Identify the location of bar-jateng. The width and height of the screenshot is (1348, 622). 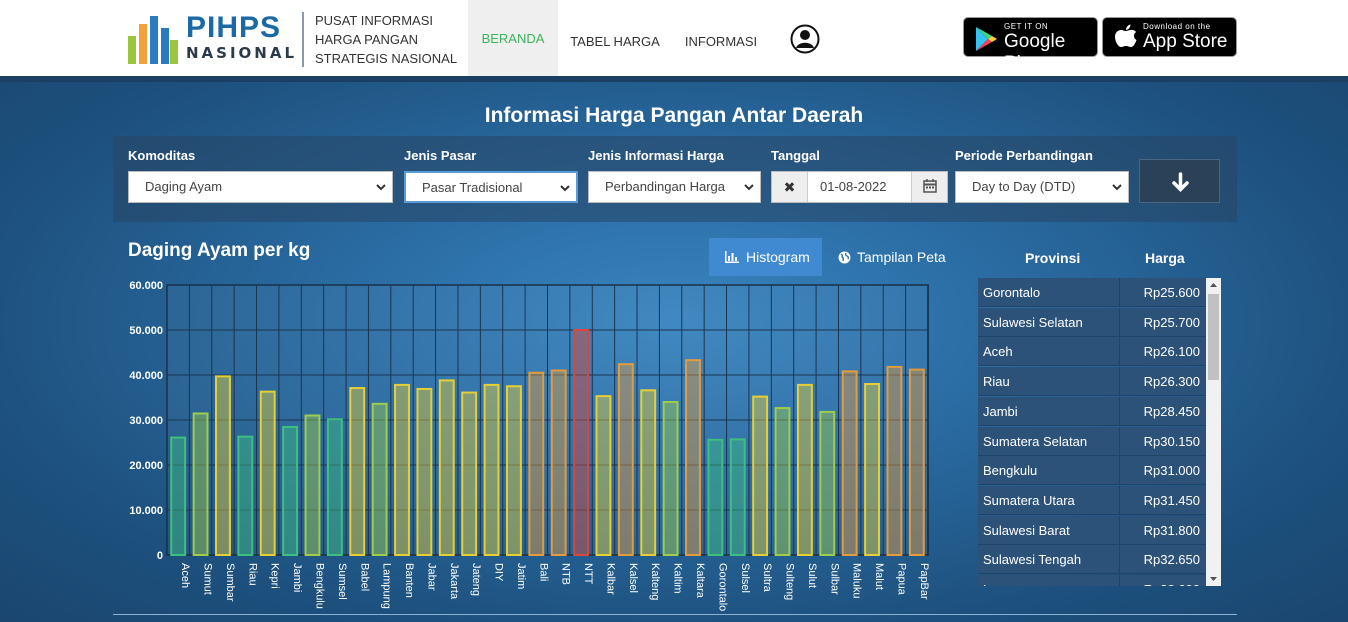
(469, 473).